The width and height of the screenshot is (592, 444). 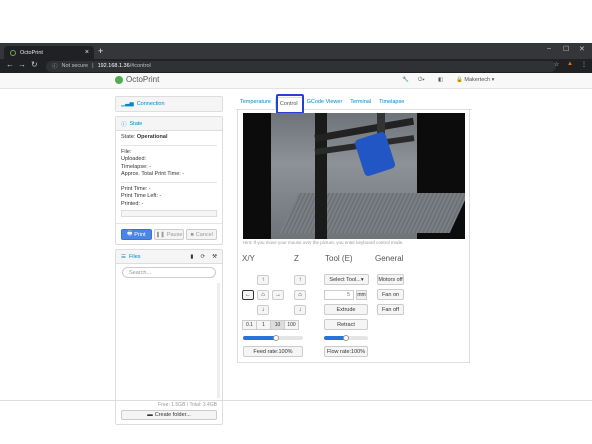 I want to click on files-header: ☰ Files ▮ ⟳ ⚒, so click(x=169, y=257).